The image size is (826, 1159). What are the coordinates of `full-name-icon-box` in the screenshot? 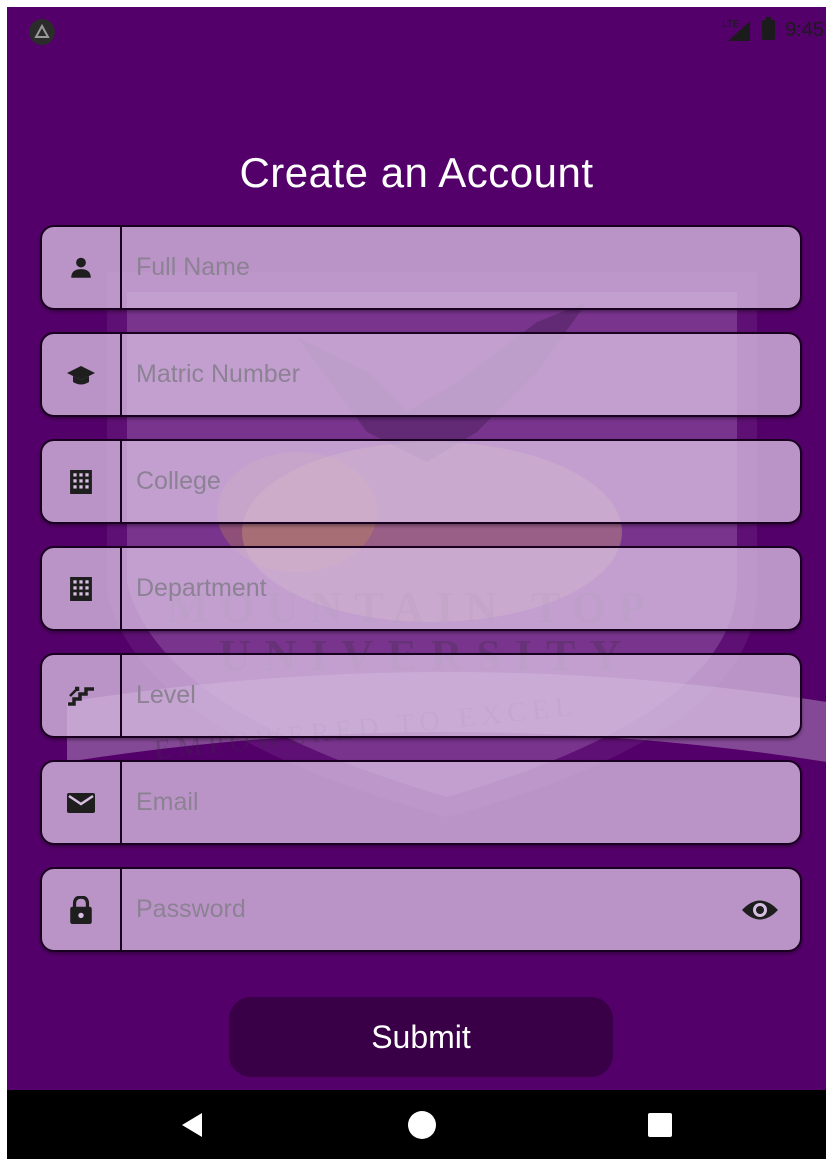 It's located at (82, 267).